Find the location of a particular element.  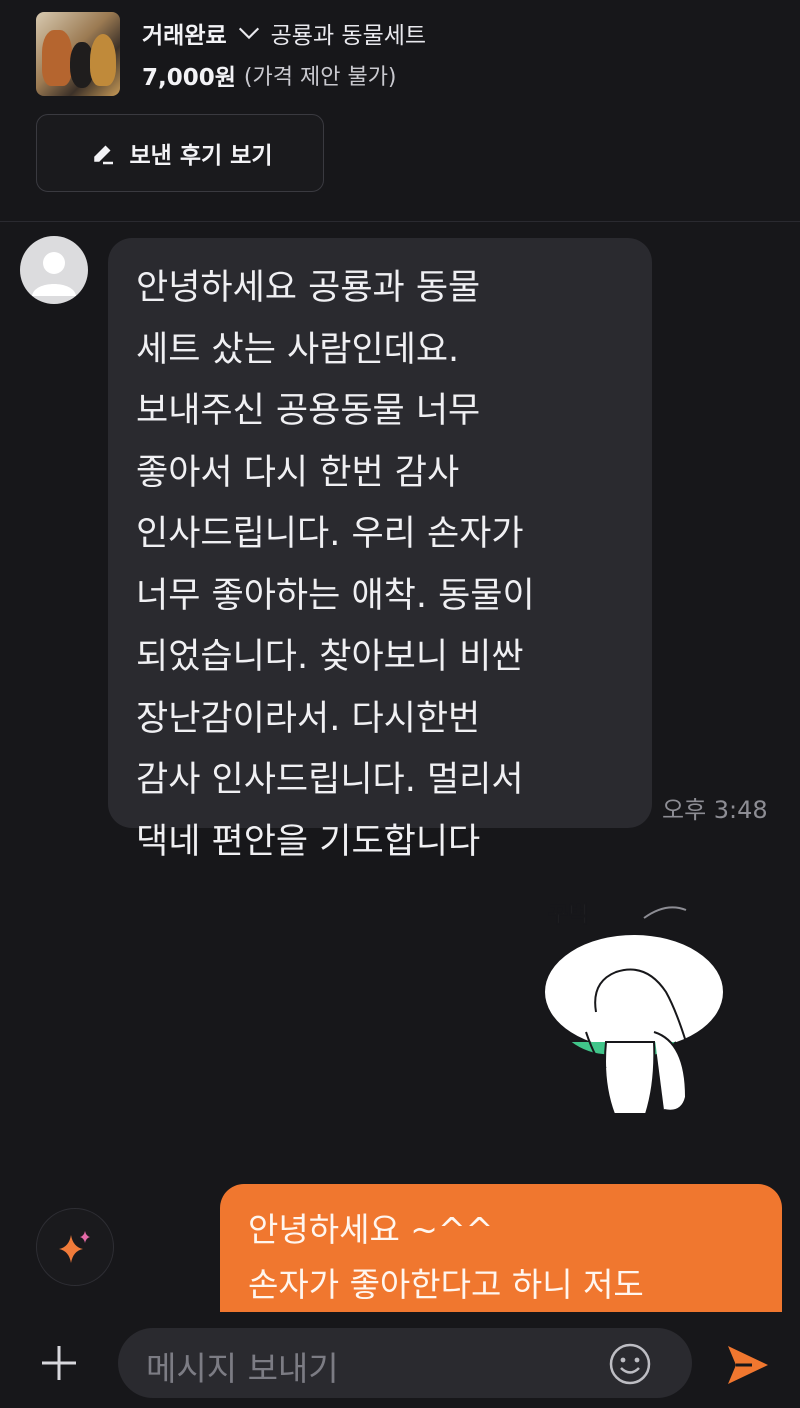

status-row: 거래완료 공룡과 동물세트 is located at coordinates (284, 33).